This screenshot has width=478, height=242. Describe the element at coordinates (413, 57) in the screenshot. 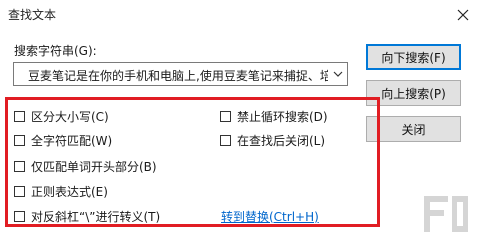

I see `find-next-button: 向下搜索(F)` at that location.